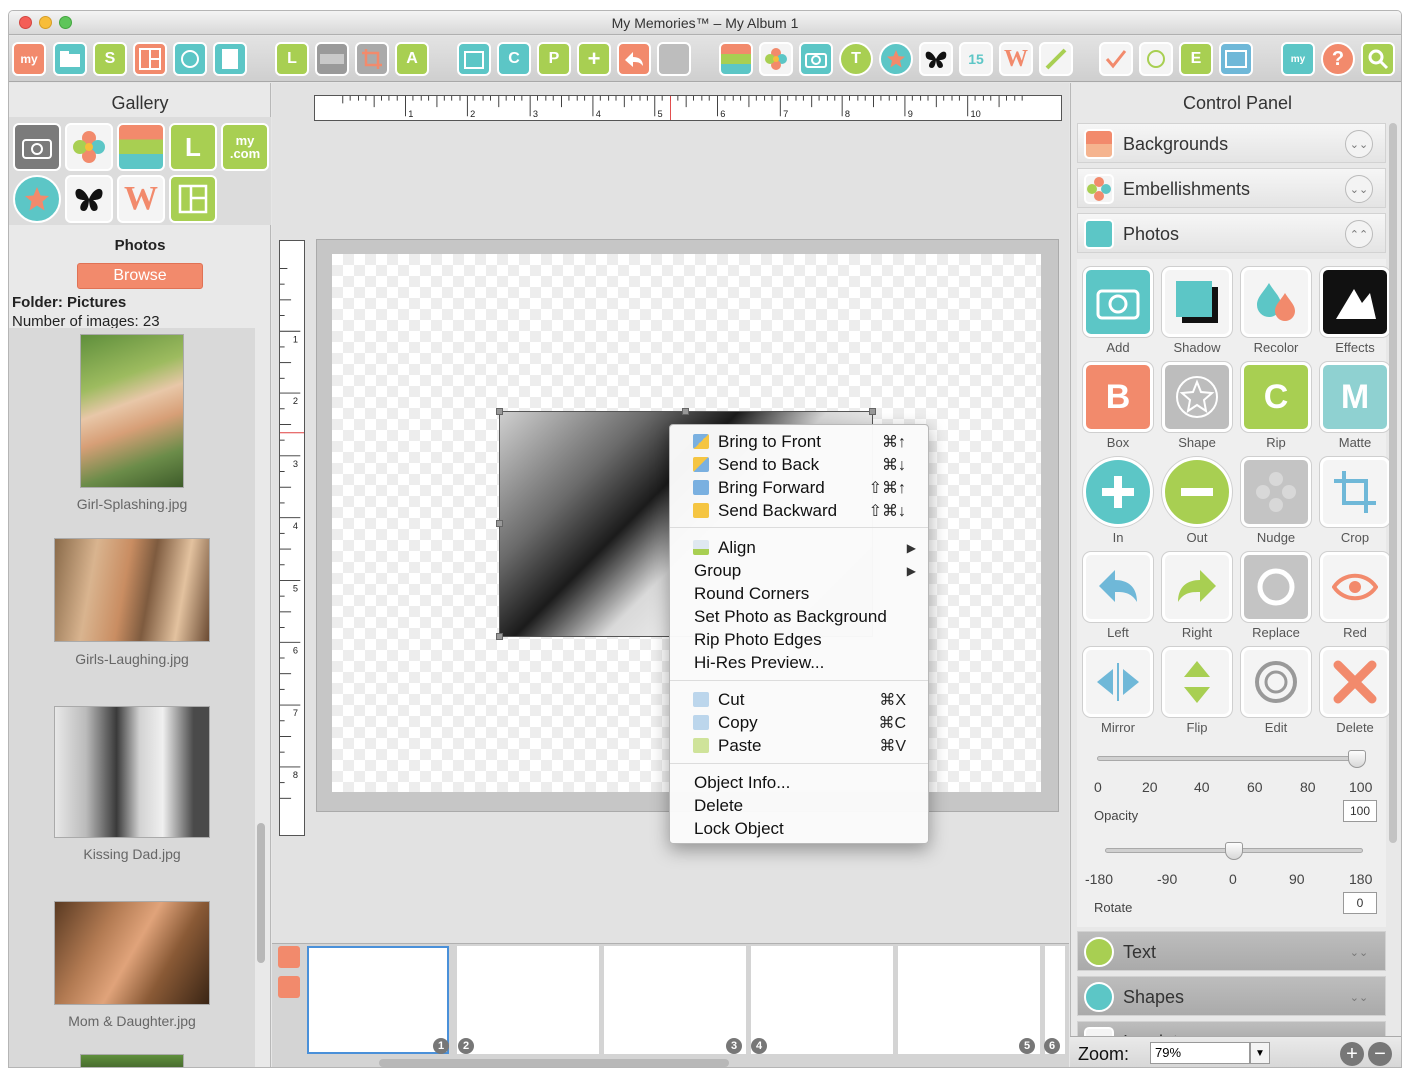 The width and height of the screenshot is (1408, 1068). Describe the element at coordinates (1276, 587) in the screenshot. I see `replace-tool` at that location.